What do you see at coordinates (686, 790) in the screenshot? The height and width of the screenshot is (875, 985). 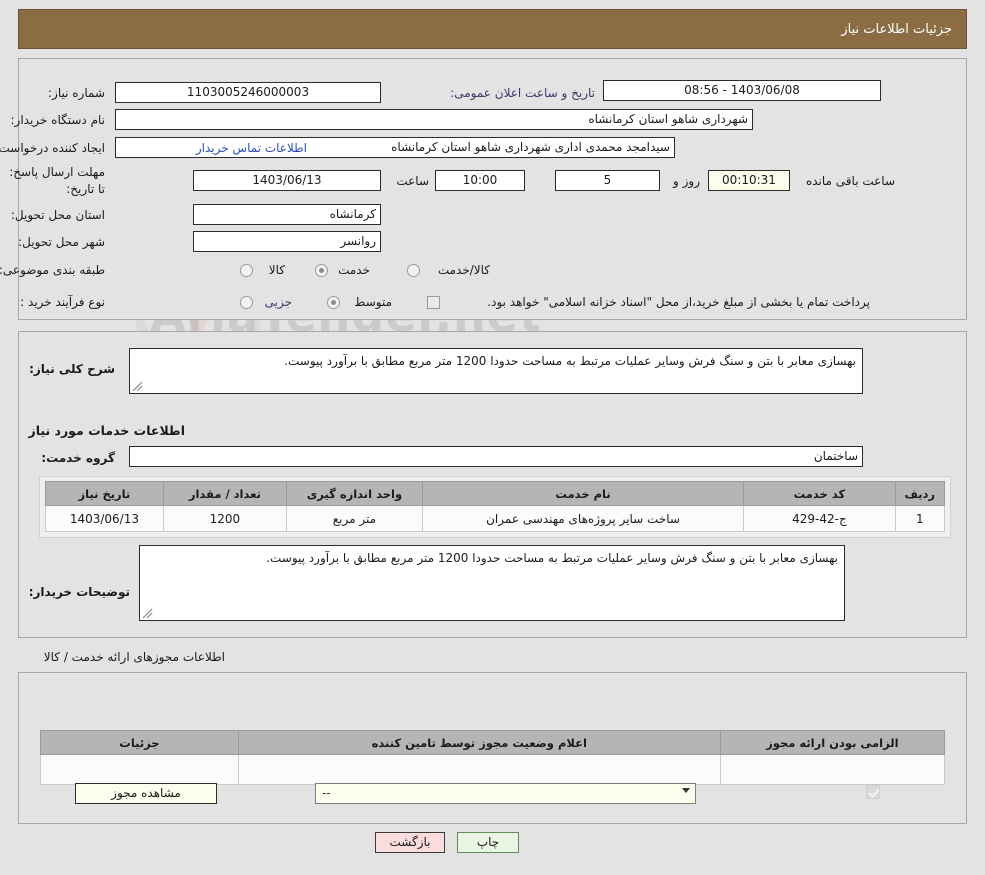 I see `chevron-down-icon` at bounding box center [686, 790].